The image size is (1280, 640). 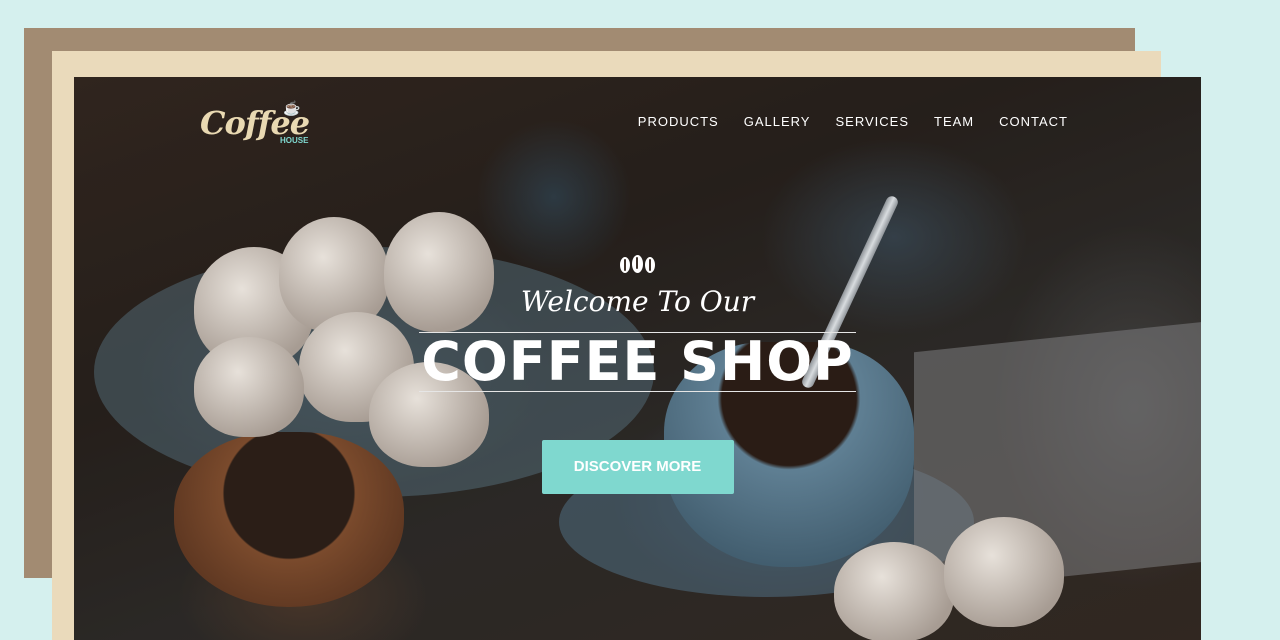 What do you see at coordinates (872, 121) in the screenshot?
I see `nav-item-services: SERVICES` at bounding box center [872, 121].